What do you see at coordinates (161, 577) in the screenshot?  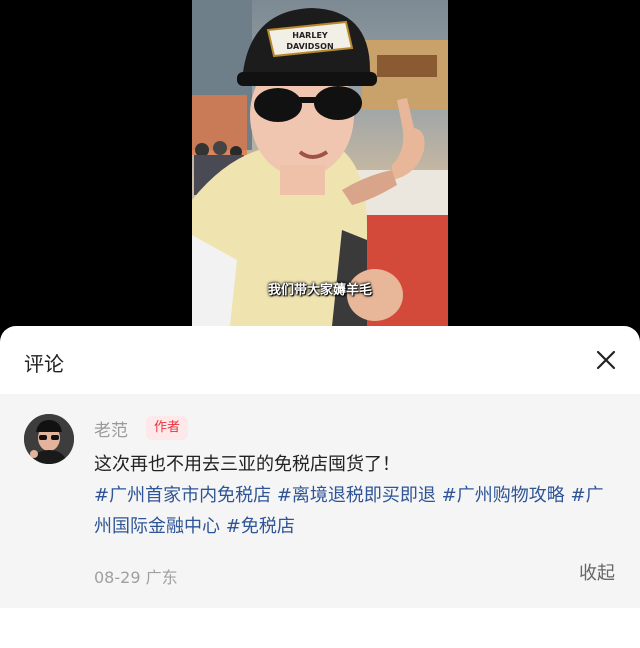 I see `comment-location: 广东` at bounding box center [161, 577].